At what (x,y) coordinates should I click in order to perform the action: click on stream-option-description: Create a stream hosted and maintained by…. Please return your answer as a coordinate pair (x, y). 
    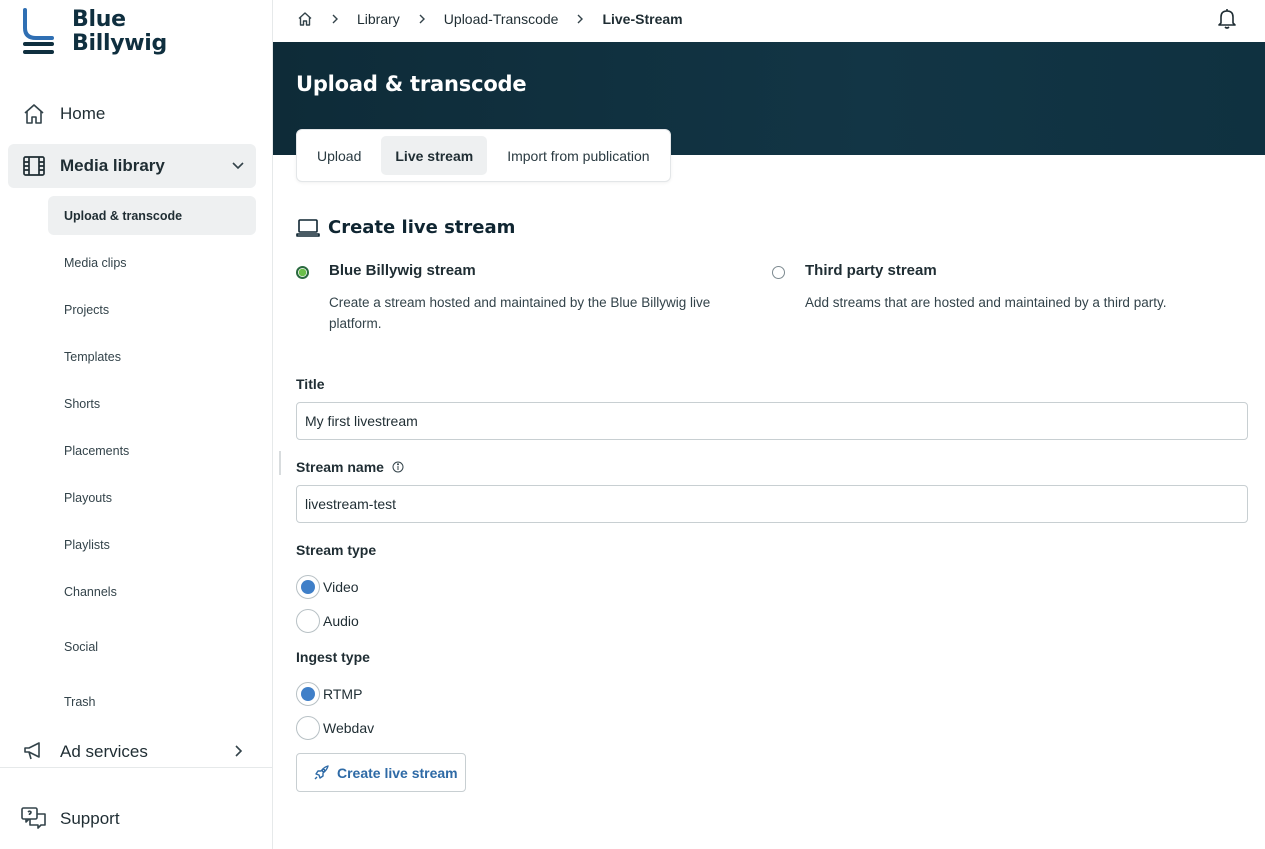
    Looking at the image, I should click on (520, 313).